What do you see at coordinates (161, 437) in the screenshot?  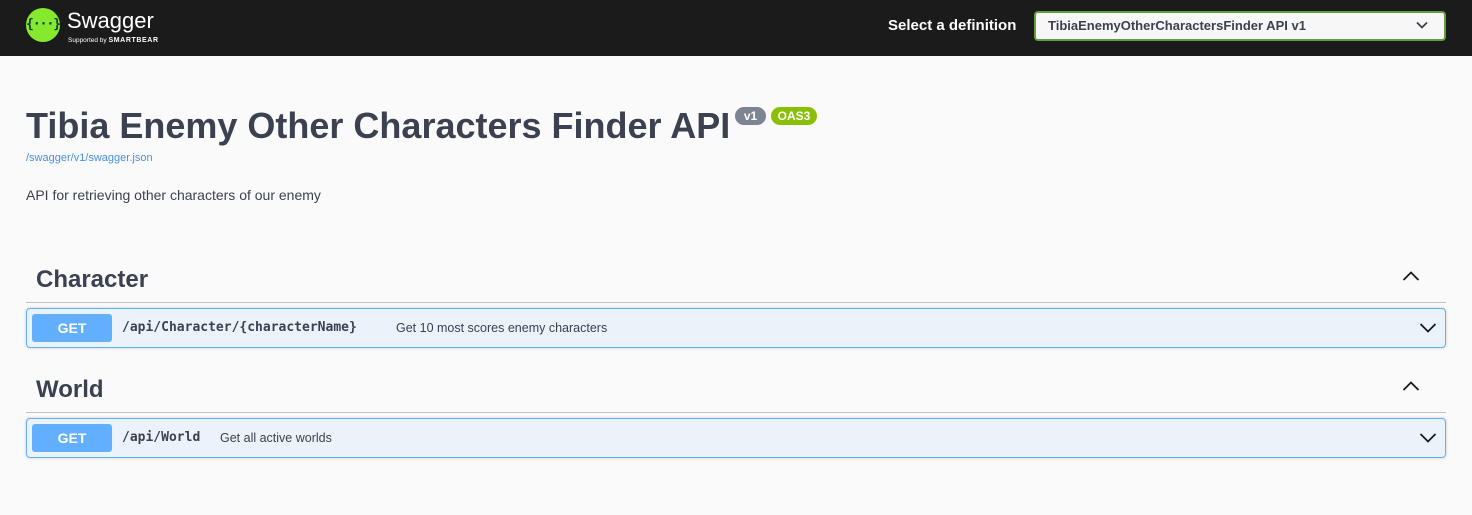 I see `operation-path: /api/World` at bounding box center [161, 437].